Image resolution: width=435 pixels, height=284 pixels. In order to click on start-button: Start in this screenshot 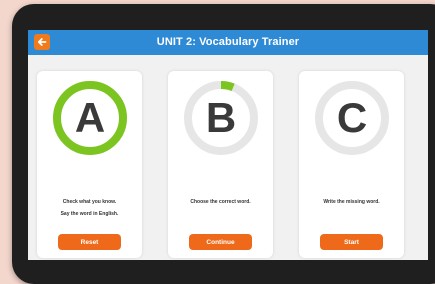, I will do `click(351, 242)`.